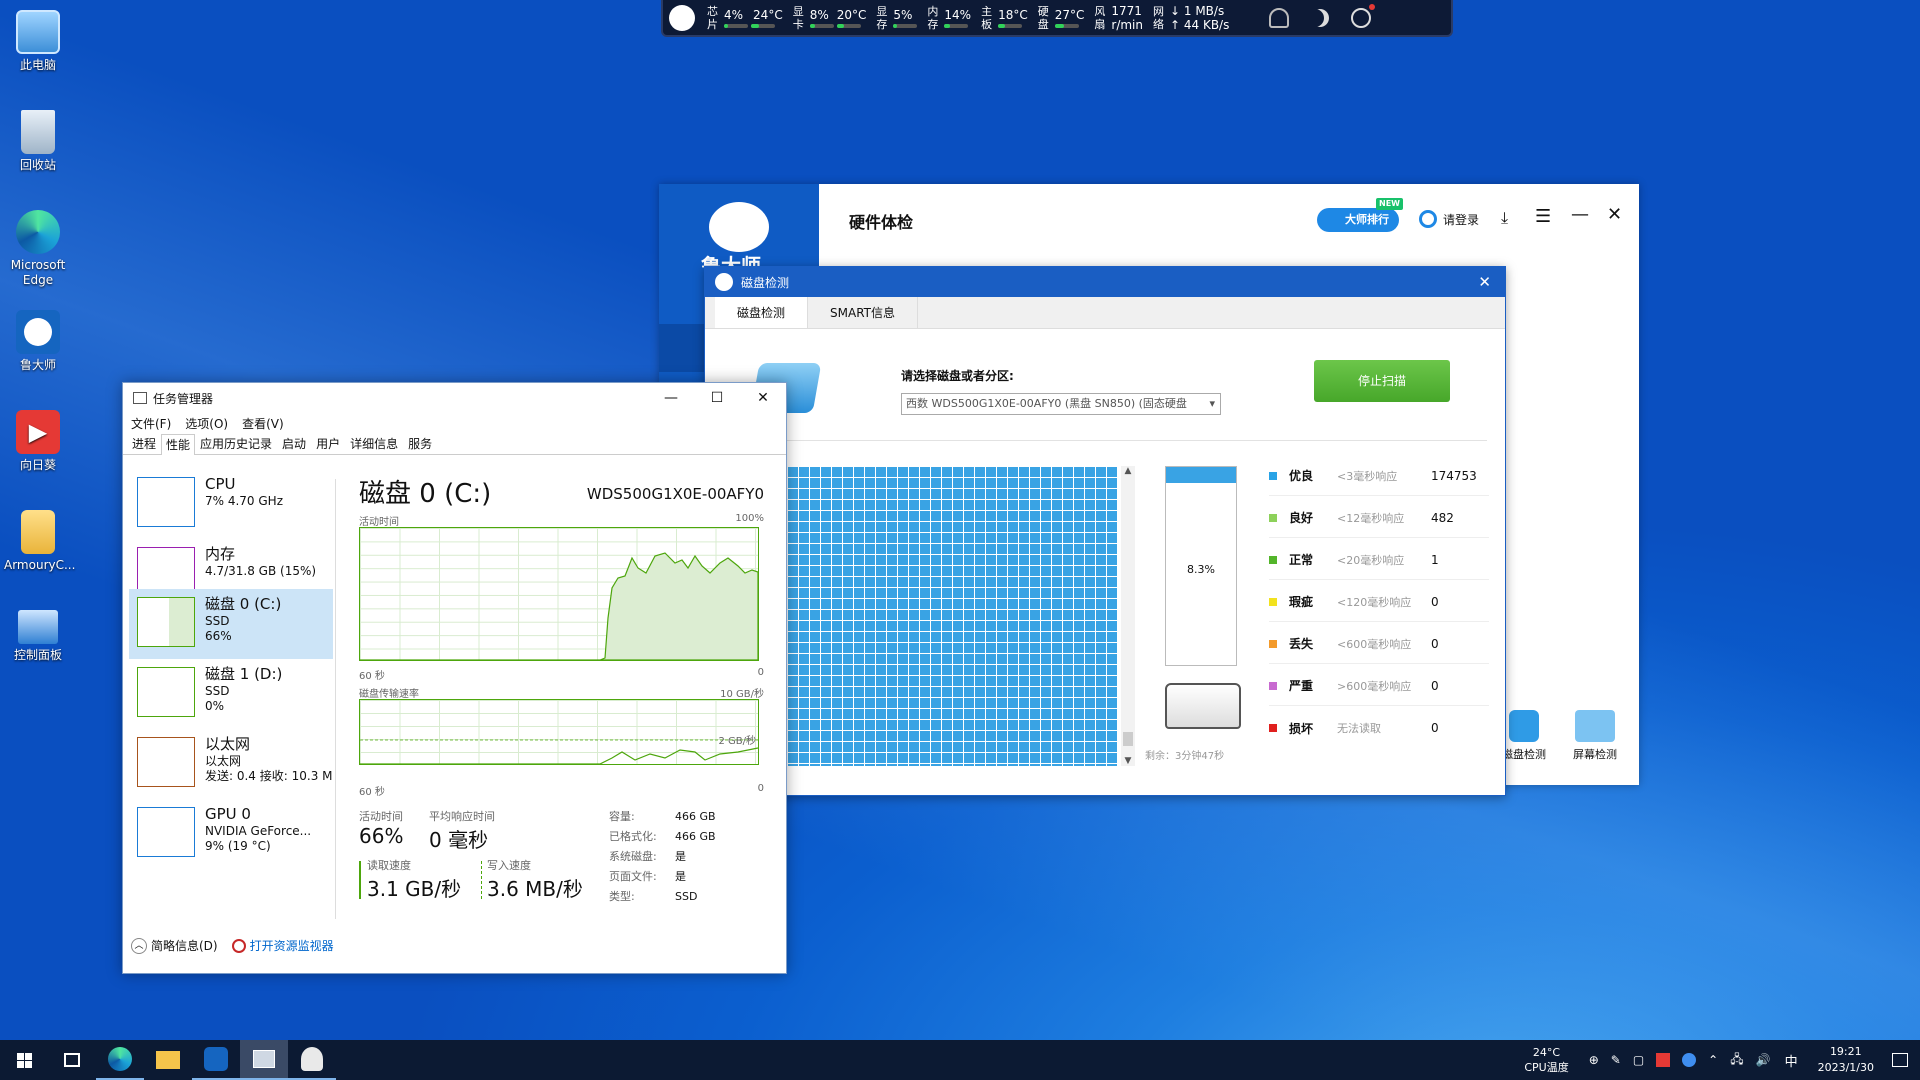  I want to click on close-icon: ✕, so click(1614, 214).